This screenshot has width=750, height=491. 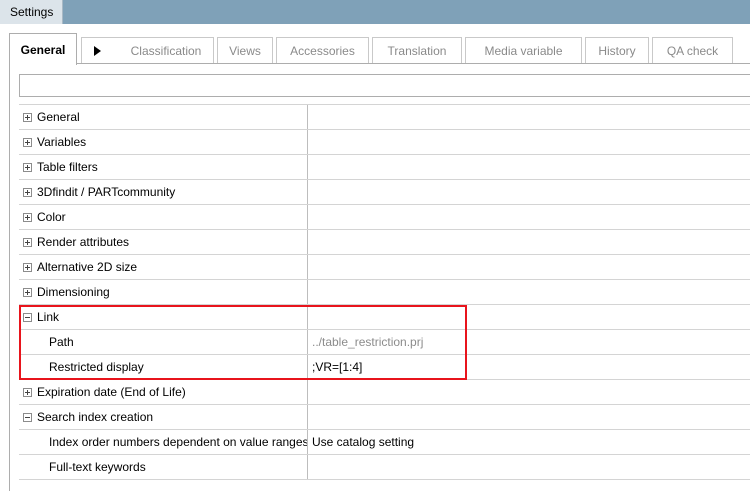 I want to click on tab-classification-label: Classification, so click(x=166, y=50).